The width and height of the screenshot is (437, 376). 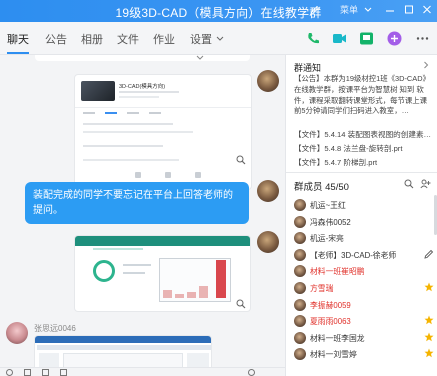 I want to click on shared-course-card: 3D-CAD(模具方向), so click(x=163, y=132).